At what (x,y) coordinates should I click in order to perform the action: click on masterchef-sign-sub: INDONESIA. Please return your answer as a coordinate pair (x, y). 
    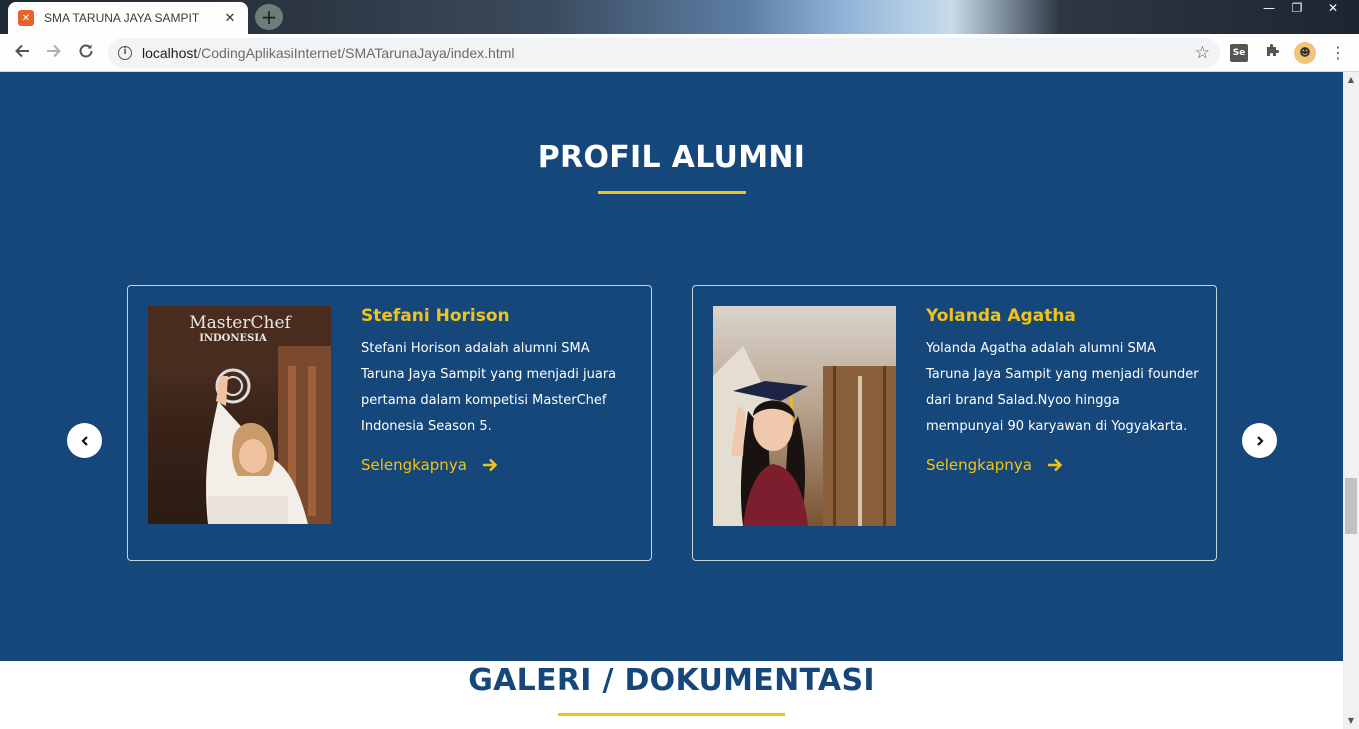
    Looking at the image, I should click on (233, 338).